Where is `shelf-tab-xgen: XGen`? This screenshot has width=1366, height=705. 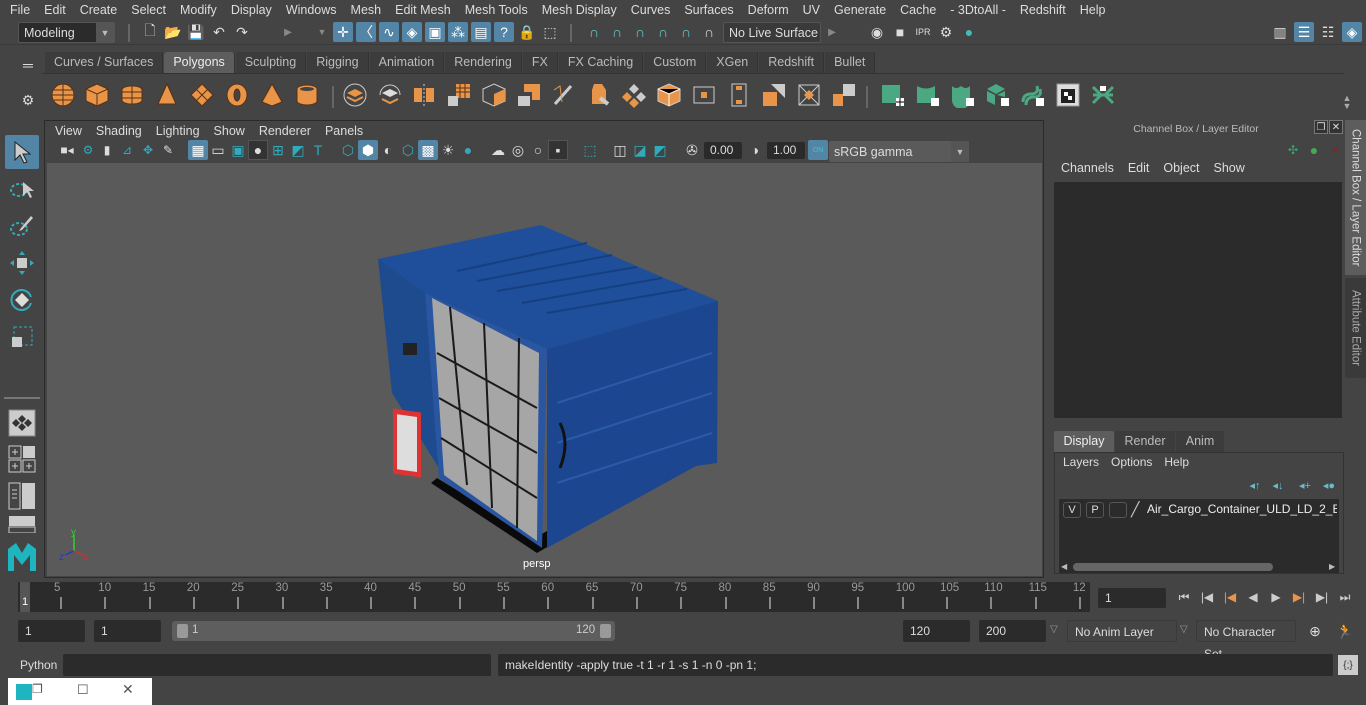
shelf-tab-xgen: XGen is located at coordinates (733, 62).